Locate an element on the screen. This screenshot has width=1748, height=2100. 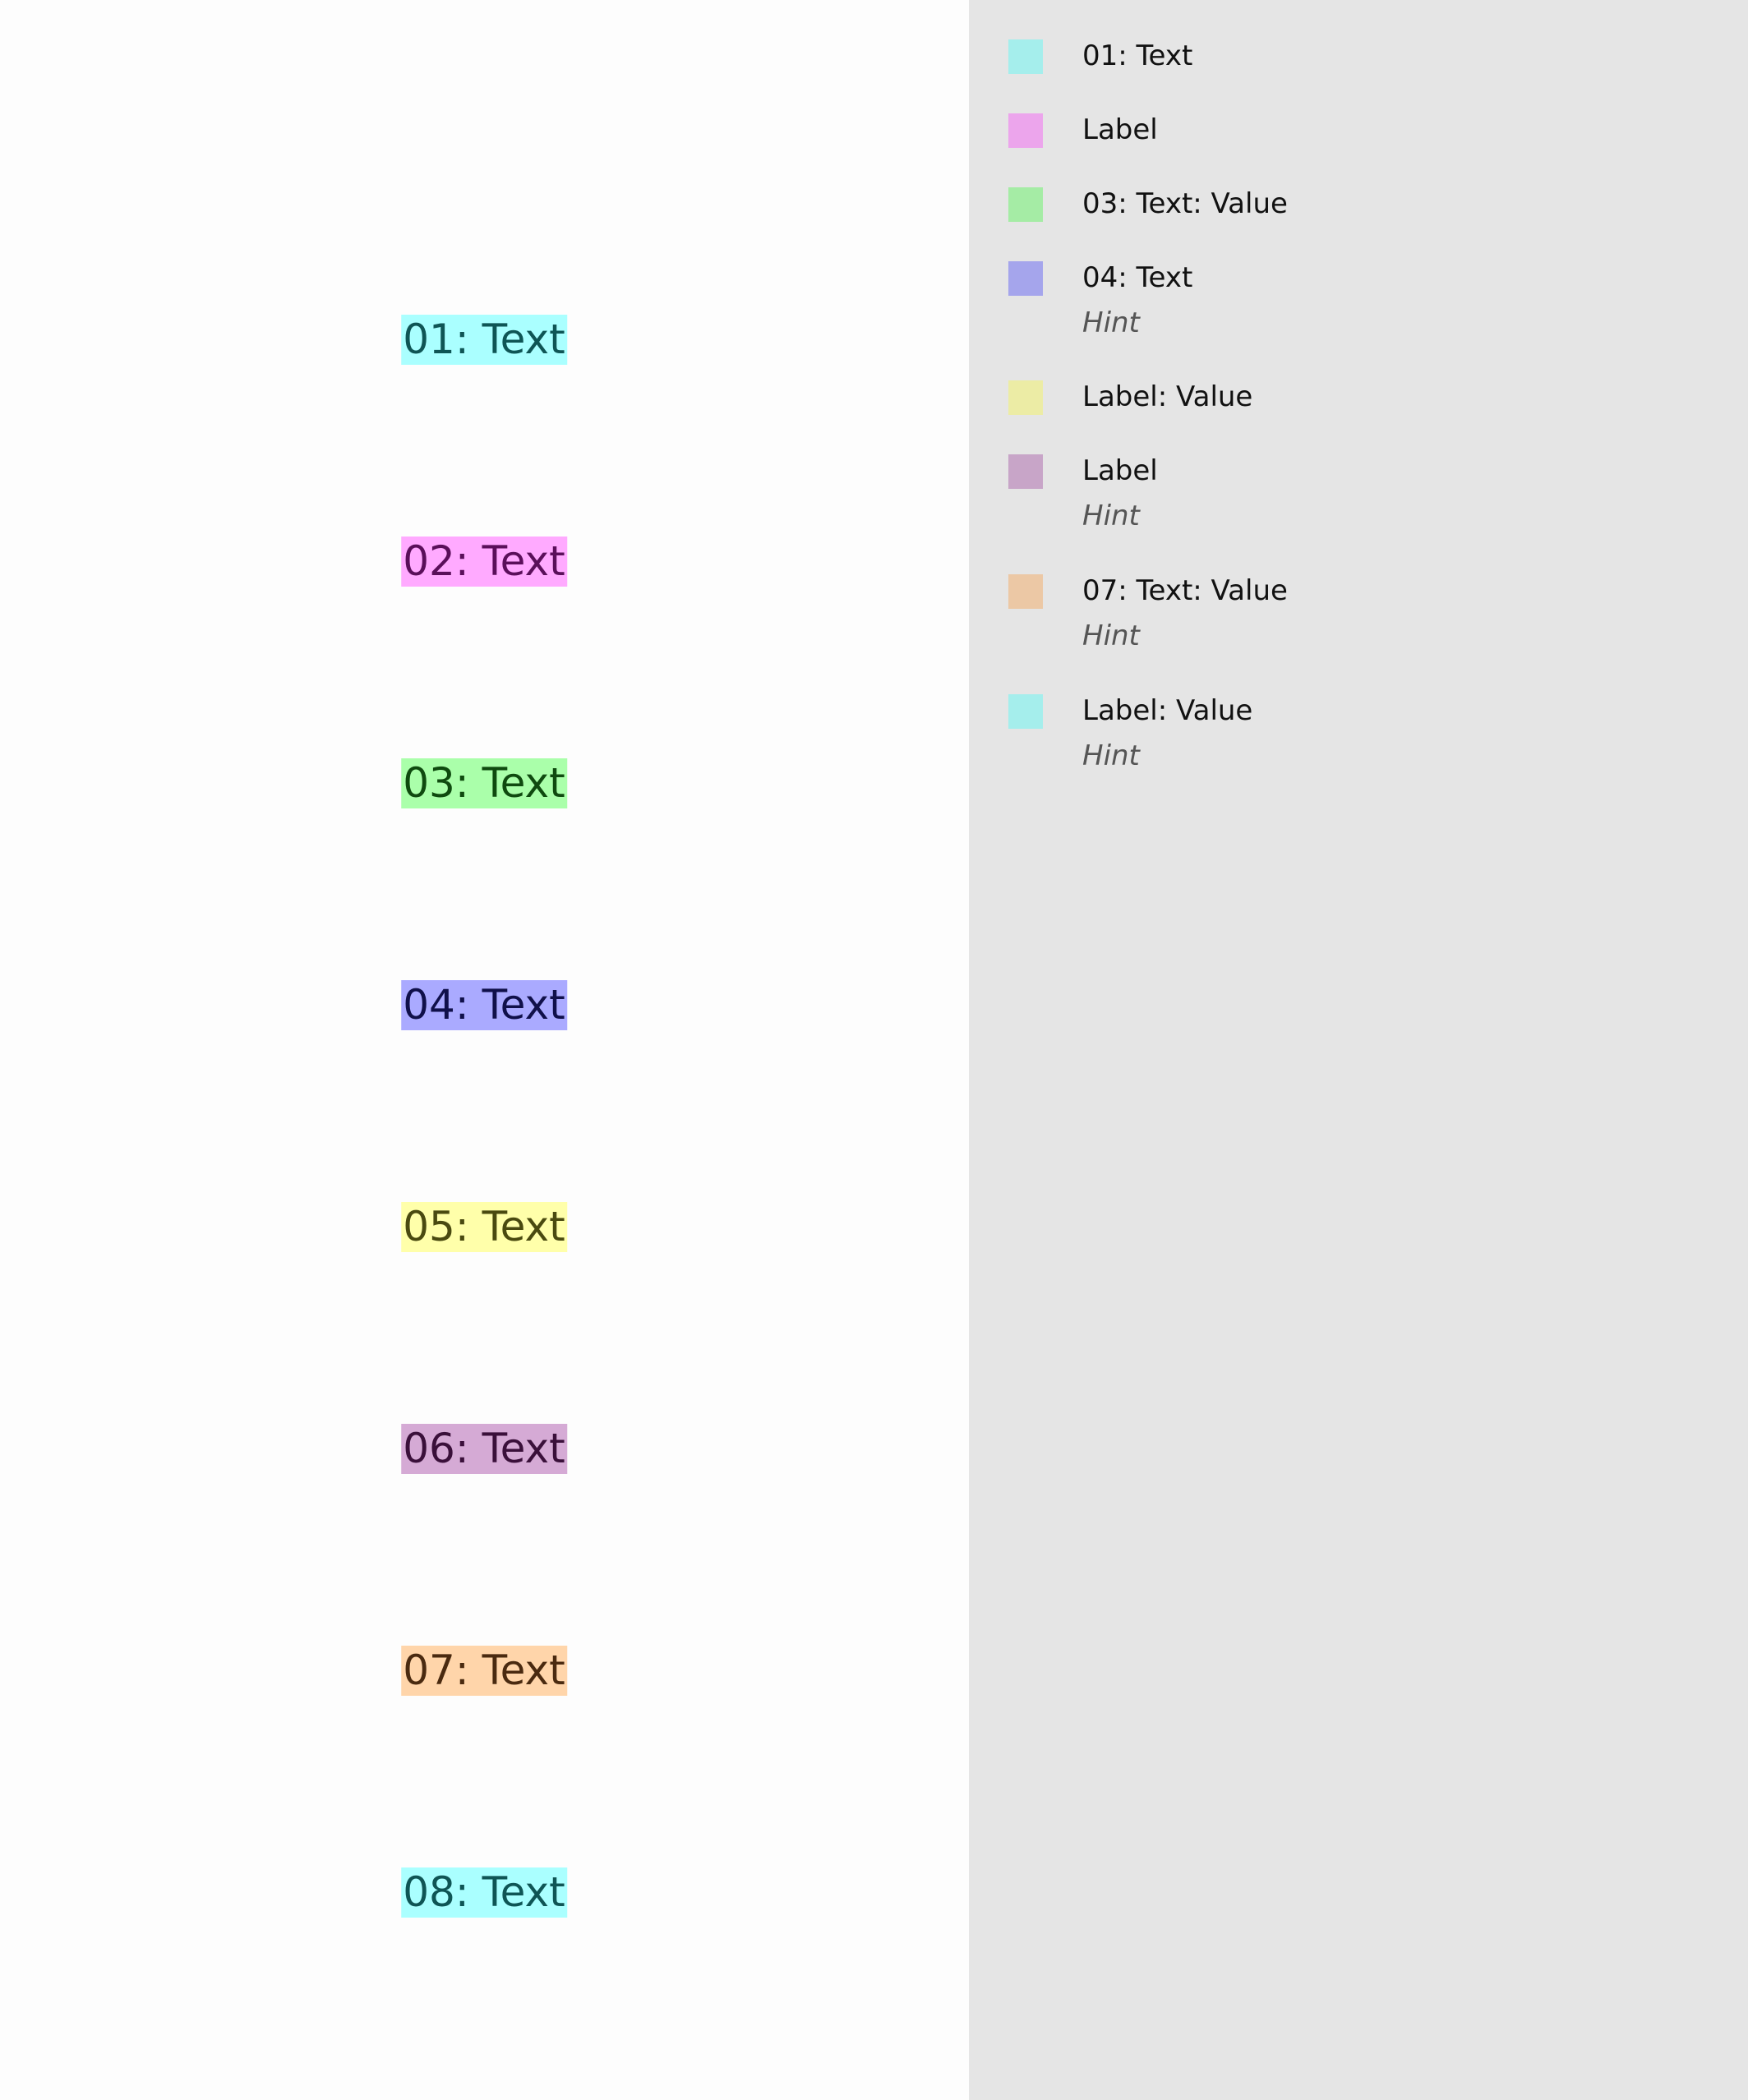
legend-text: Label Hint is located at coordinates (1120, 493).